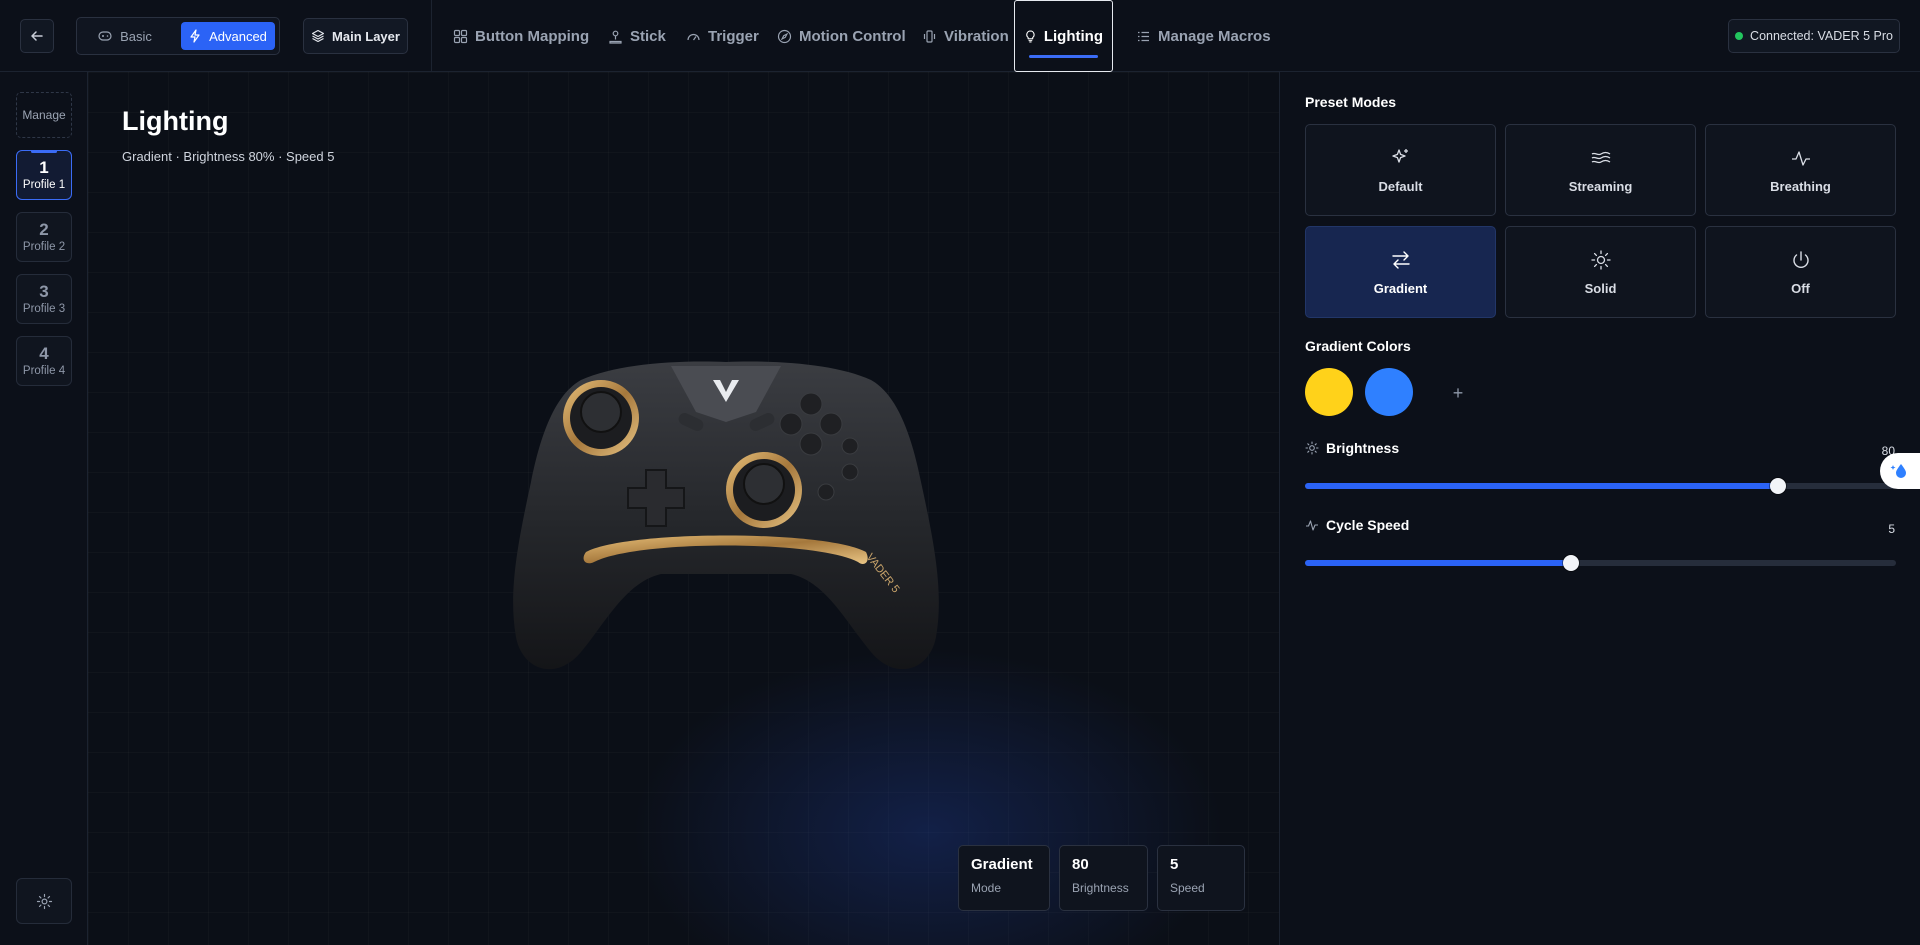 The width and height of the screenshot is (1920, 945). What do you see at coordinates (1600, 272) in the screenshot?
I see `preset-solid: Solid` at bounding box center [1600, 272].